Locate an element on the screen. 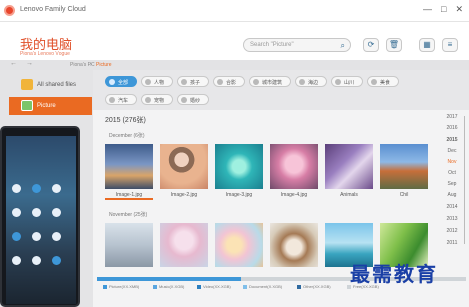  photo-caption: Image-2.jpg is located at coordinates (184, 195).